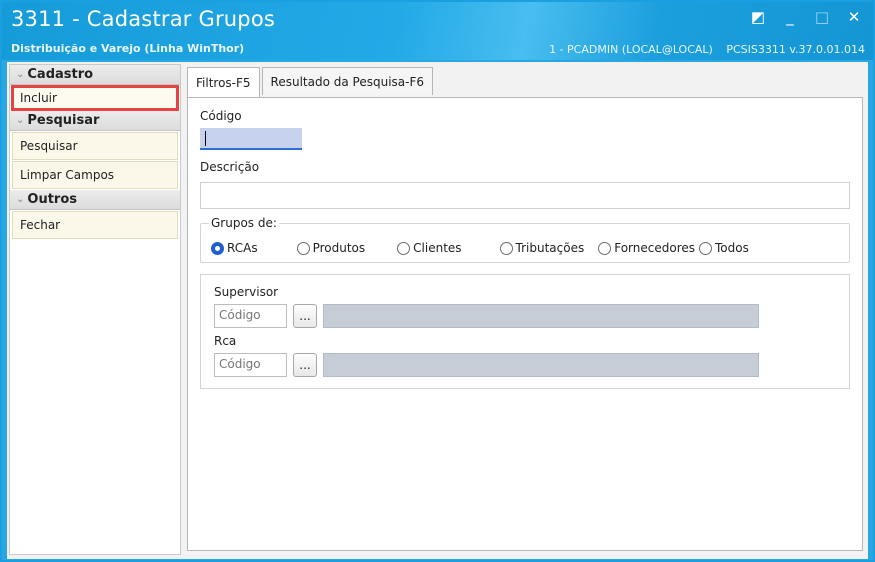 The width and height of the screenshot is (875, 562). I want to click on radio-produtos: Produtos, so click(331, 248).